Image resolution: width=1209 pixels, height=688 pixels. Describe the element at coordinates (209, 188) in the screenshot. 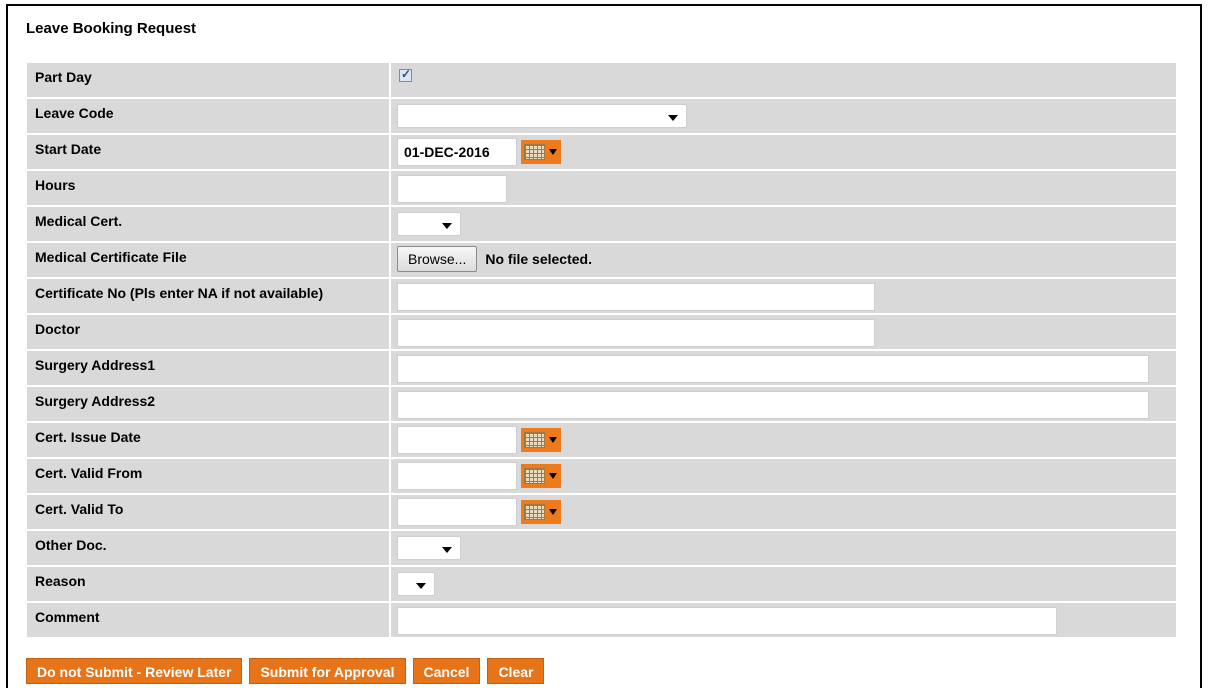

I see `hours-label: Hours` at that location.